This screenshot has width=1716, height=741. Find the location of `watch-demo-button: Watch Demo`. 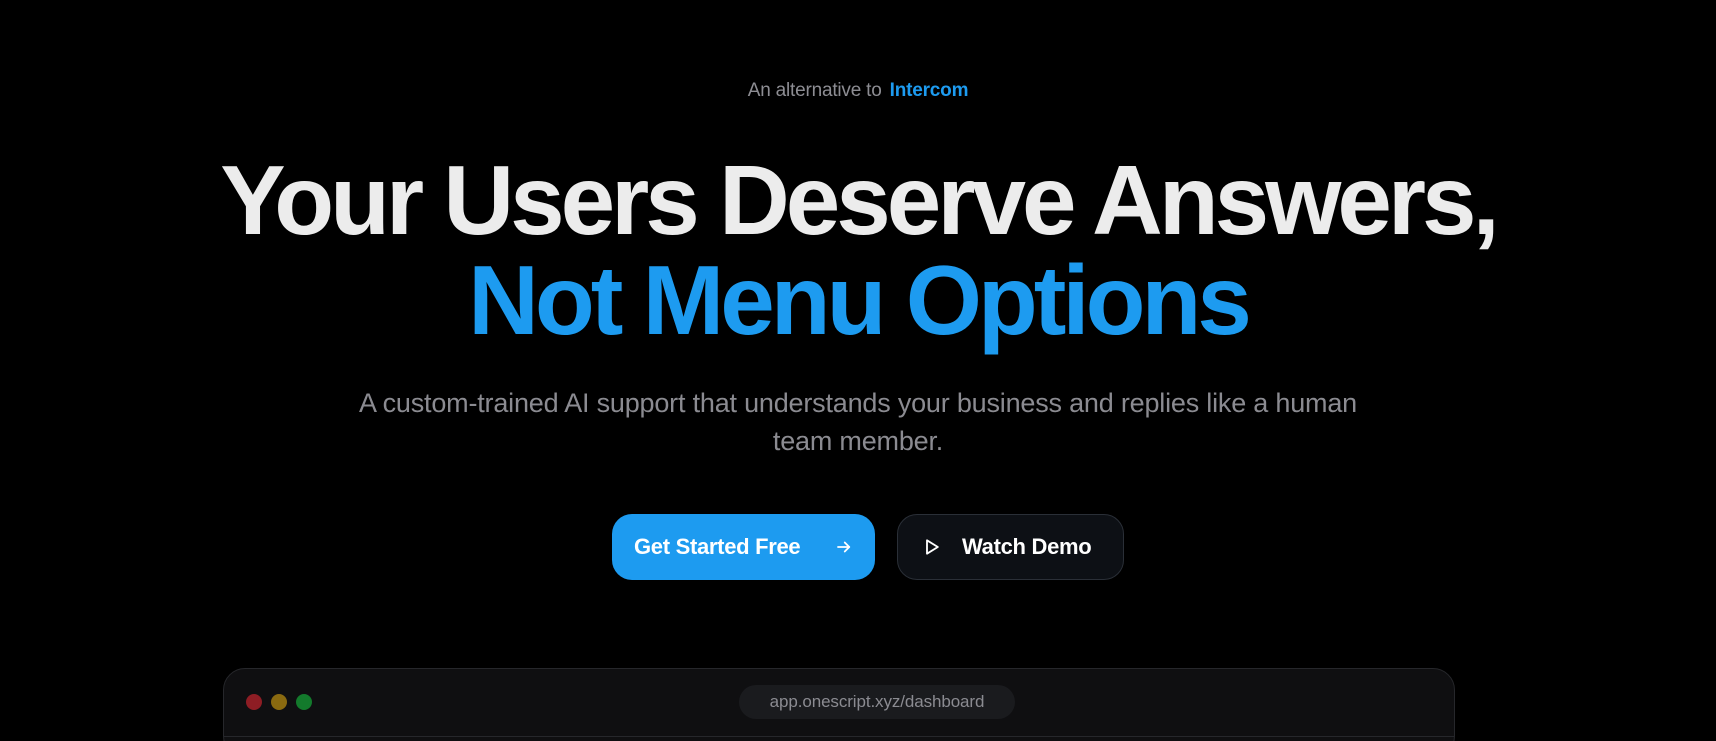

watch-demo-button: Watch Demo is located at coordinates (1010, 547).